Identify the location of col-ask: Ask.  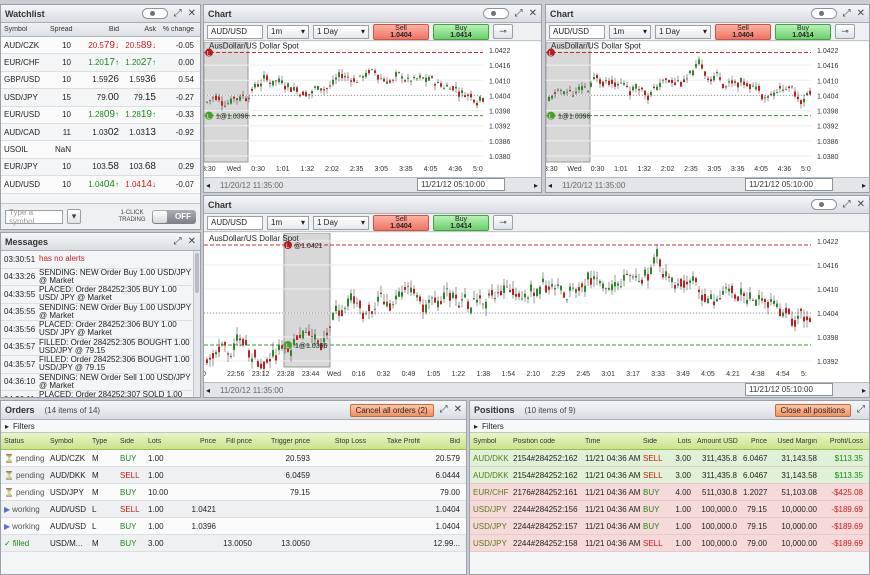
(140, 29).